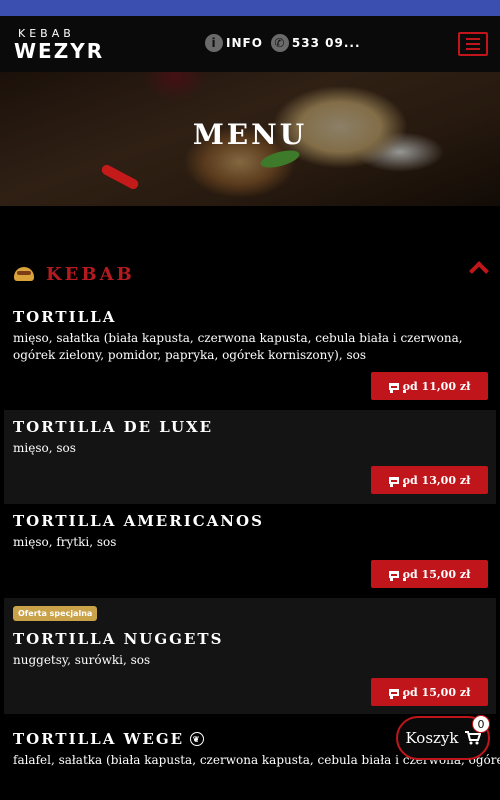 The height and width of the screenshot is (800, 500). Describe the element at coordinates (120, 177) in the screenshot. I see `chili-decoration` at that location.